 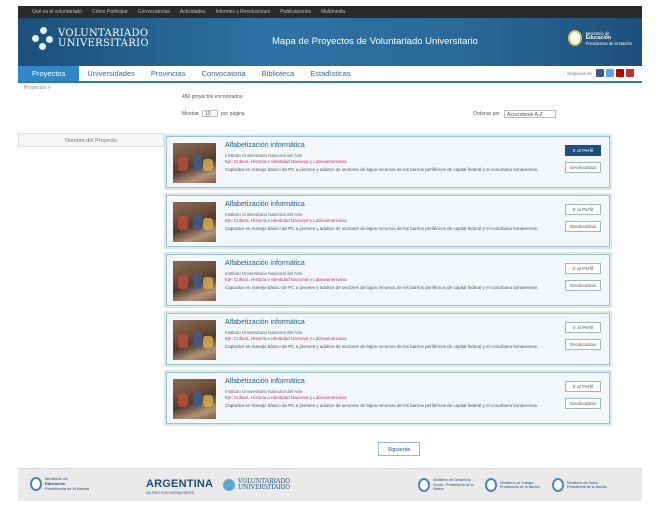 What do you see at coordinates (579, 73) in the screenshot?
I see `social-label: Seguinos en` at bounding box center [579, 73].